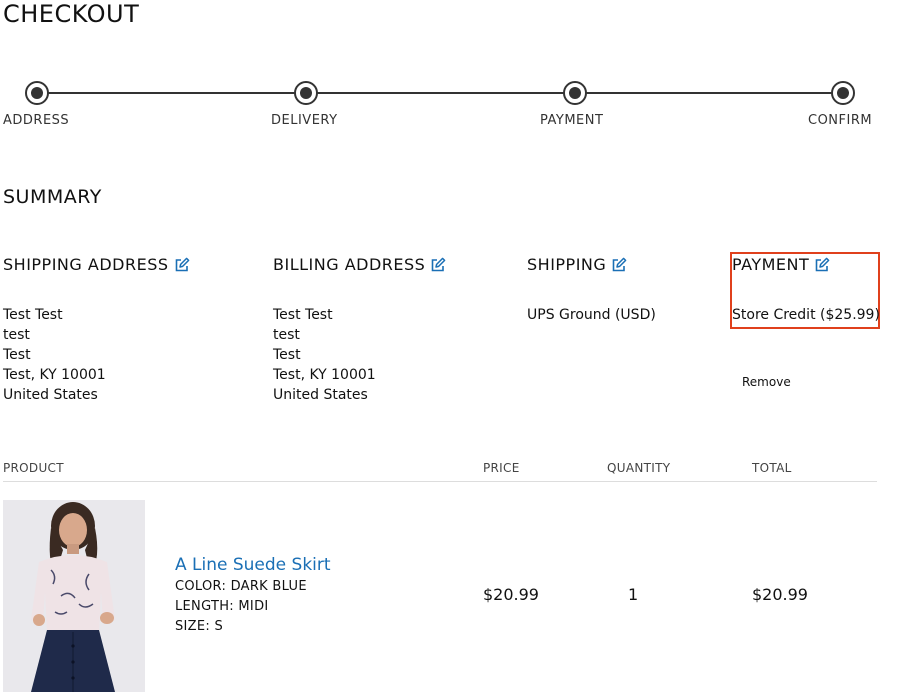 Image resolution: width=909 pixels, height=699 pixels. Describe the element at coordinates (304, 120) in the screenshot. I see `step-delivery-label: DELIVERY` at that location.